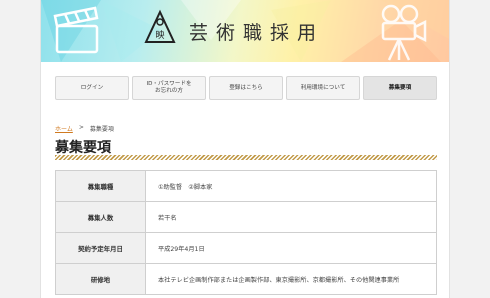 The image size is (490, 298). Describe the element at coordinates (101, 279) in the screenshot. I see `row-label: 研修地` at that location.